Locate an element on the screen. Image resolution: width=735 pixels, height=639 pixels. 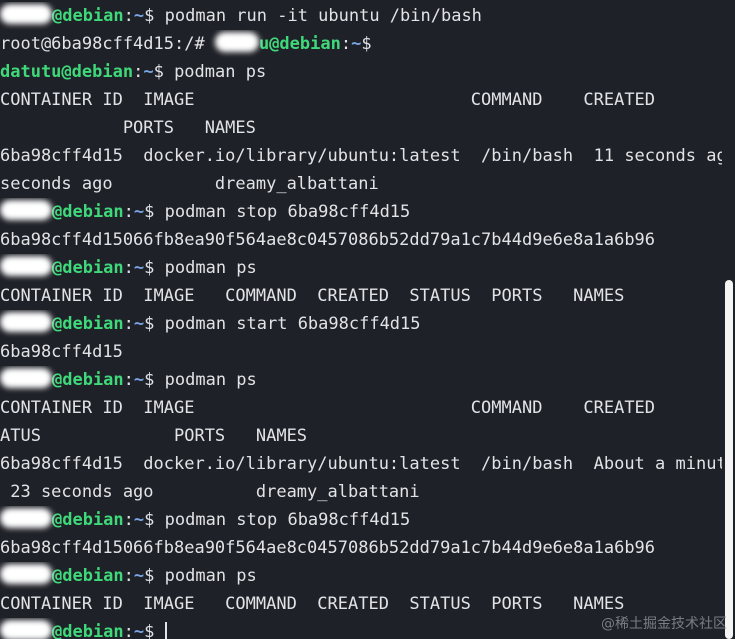
command-text: podman start 6ba98cff4d15 is located at coordinates (292, 324).